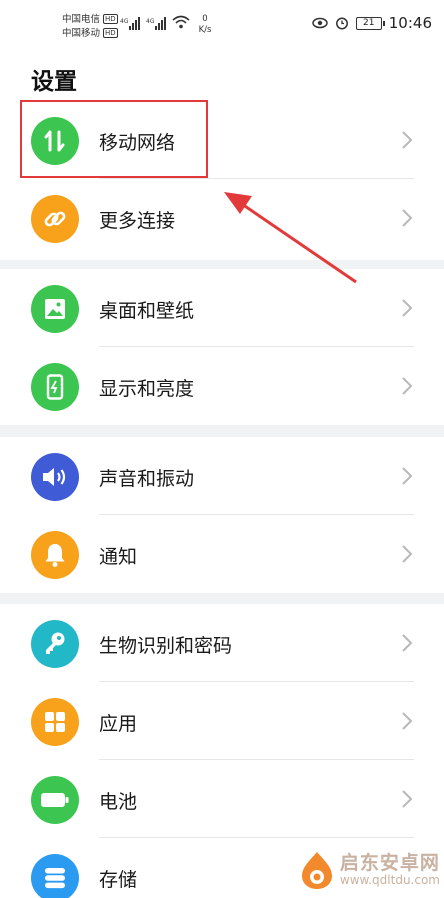 This screenshot has width=444, height=898. I want to click on arrow-annotation, so click(290, 238).